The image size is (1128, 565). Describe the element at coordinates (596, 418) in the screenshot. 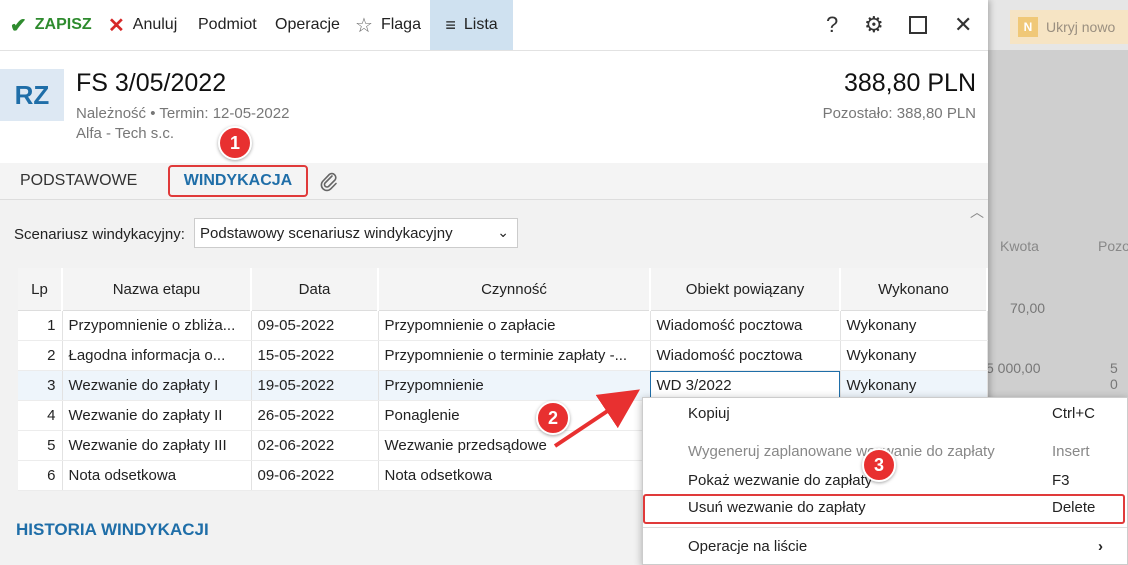

I see `annotation-arrow` at that location.